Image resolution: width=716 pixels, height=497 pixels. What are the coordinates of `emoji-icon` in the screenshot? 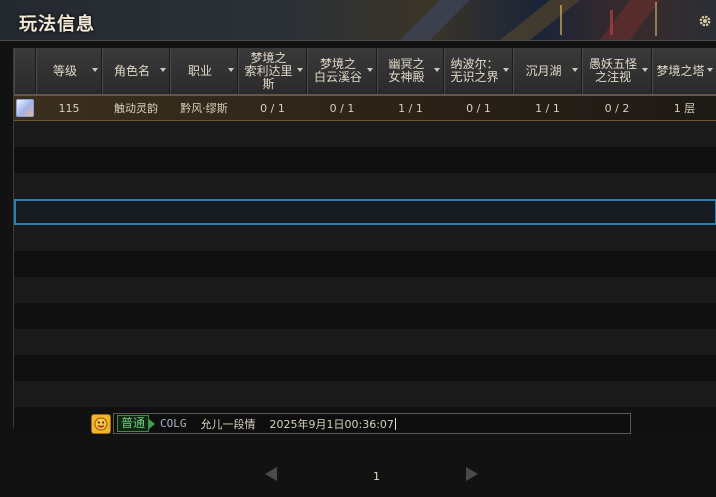 It's located at (101, 424).